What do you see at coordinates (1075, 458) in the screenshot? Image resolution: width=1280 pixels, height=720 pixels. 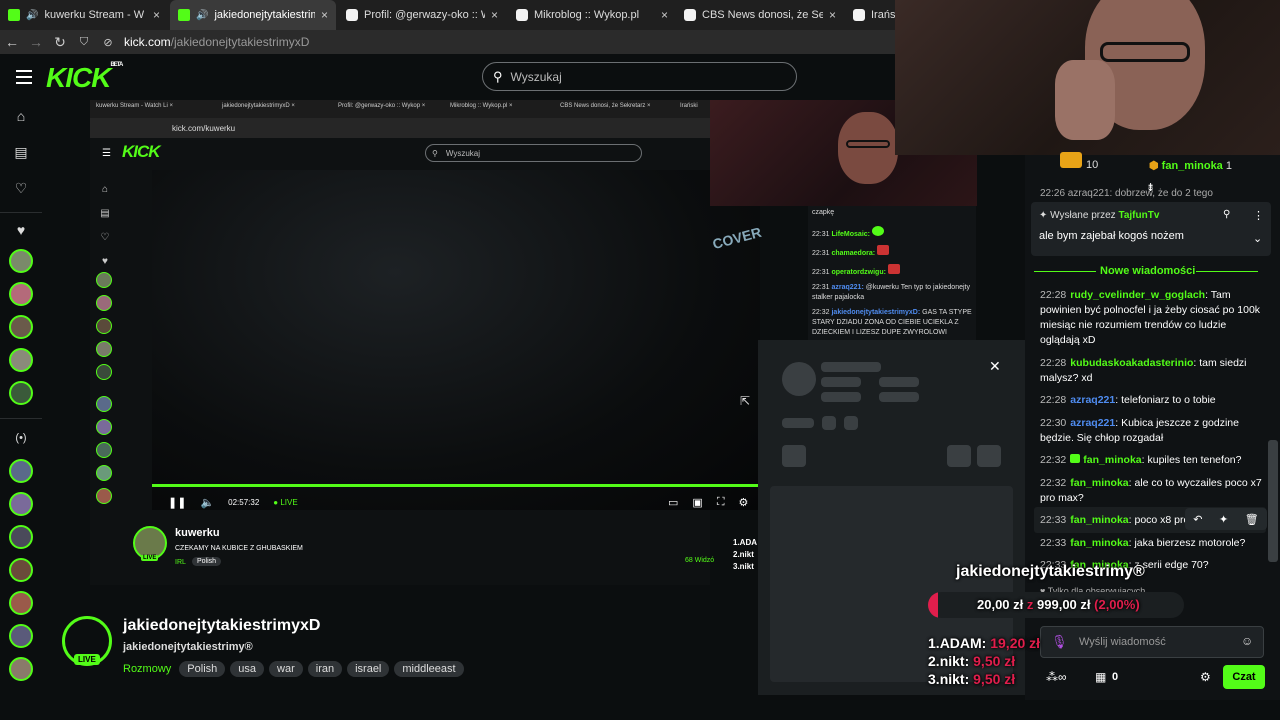 I see `sub-badge-icon` at bounding box center [1075, 458].